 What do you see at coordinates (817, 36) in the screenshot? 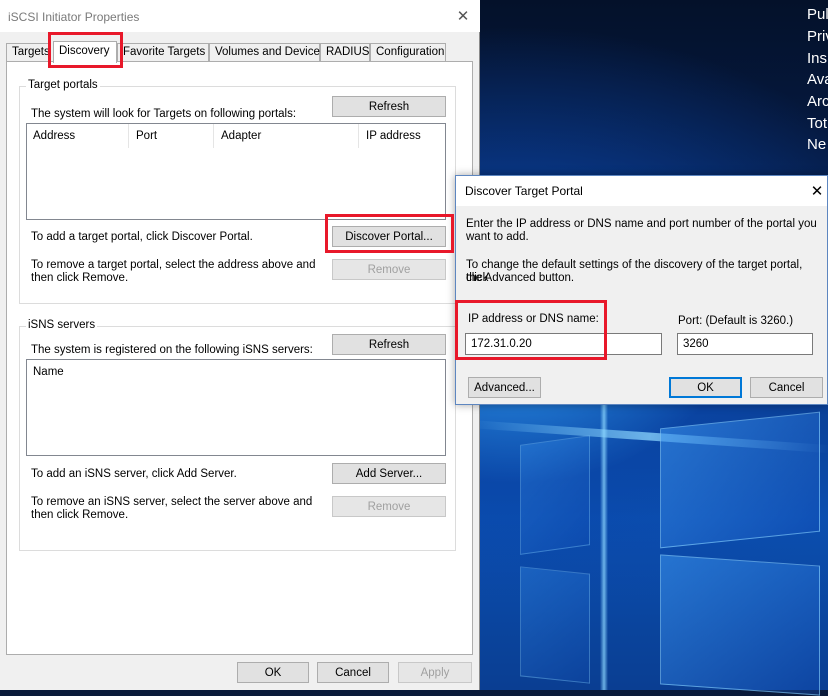
I see `desktop-text-2: Priv` at bounding box center [817, 36].